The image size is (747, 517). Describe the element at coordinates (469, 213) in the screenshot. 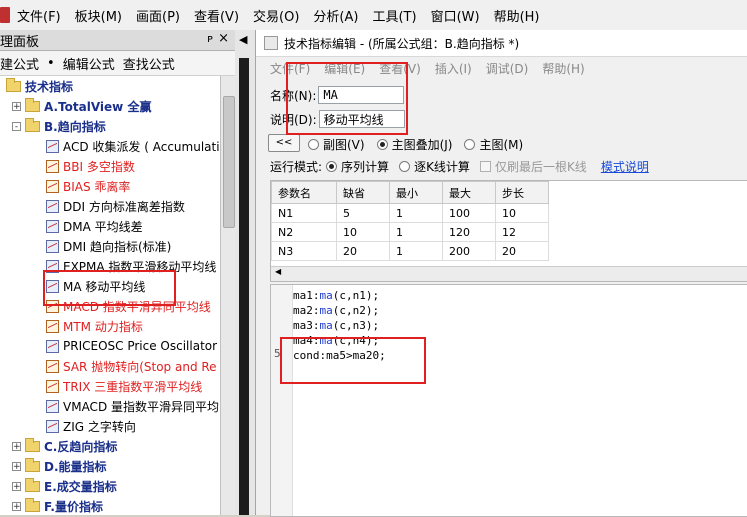

I see `cell-max: 100` at that location.